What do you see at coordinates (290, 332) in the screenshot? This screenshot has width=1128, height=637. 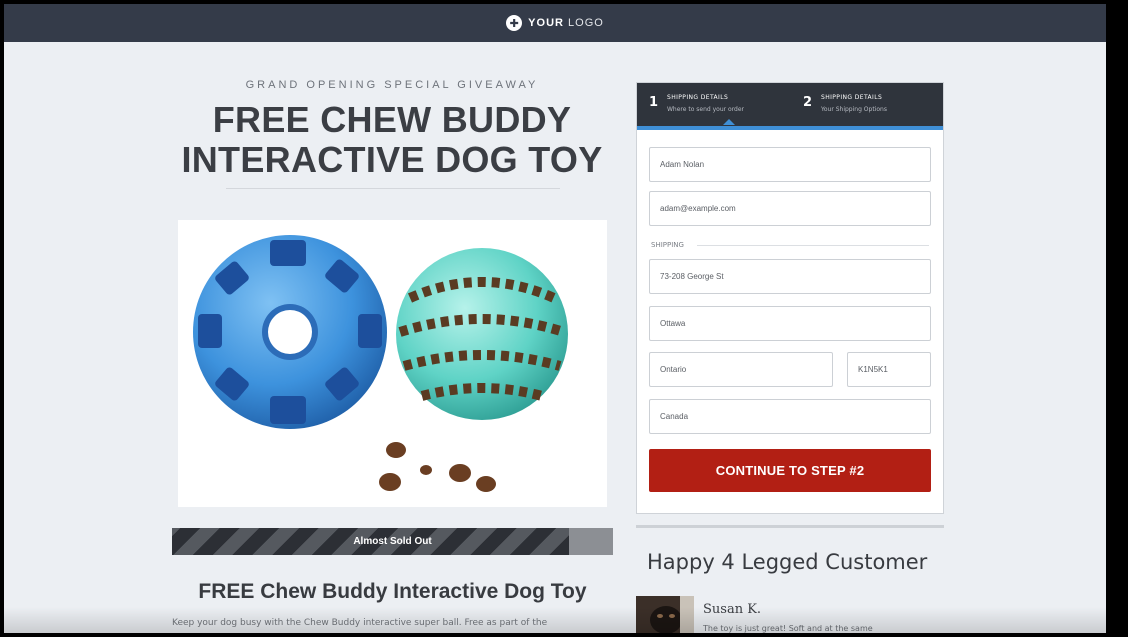 I see `blue-ring-ball` at bounding box center [290, 332].